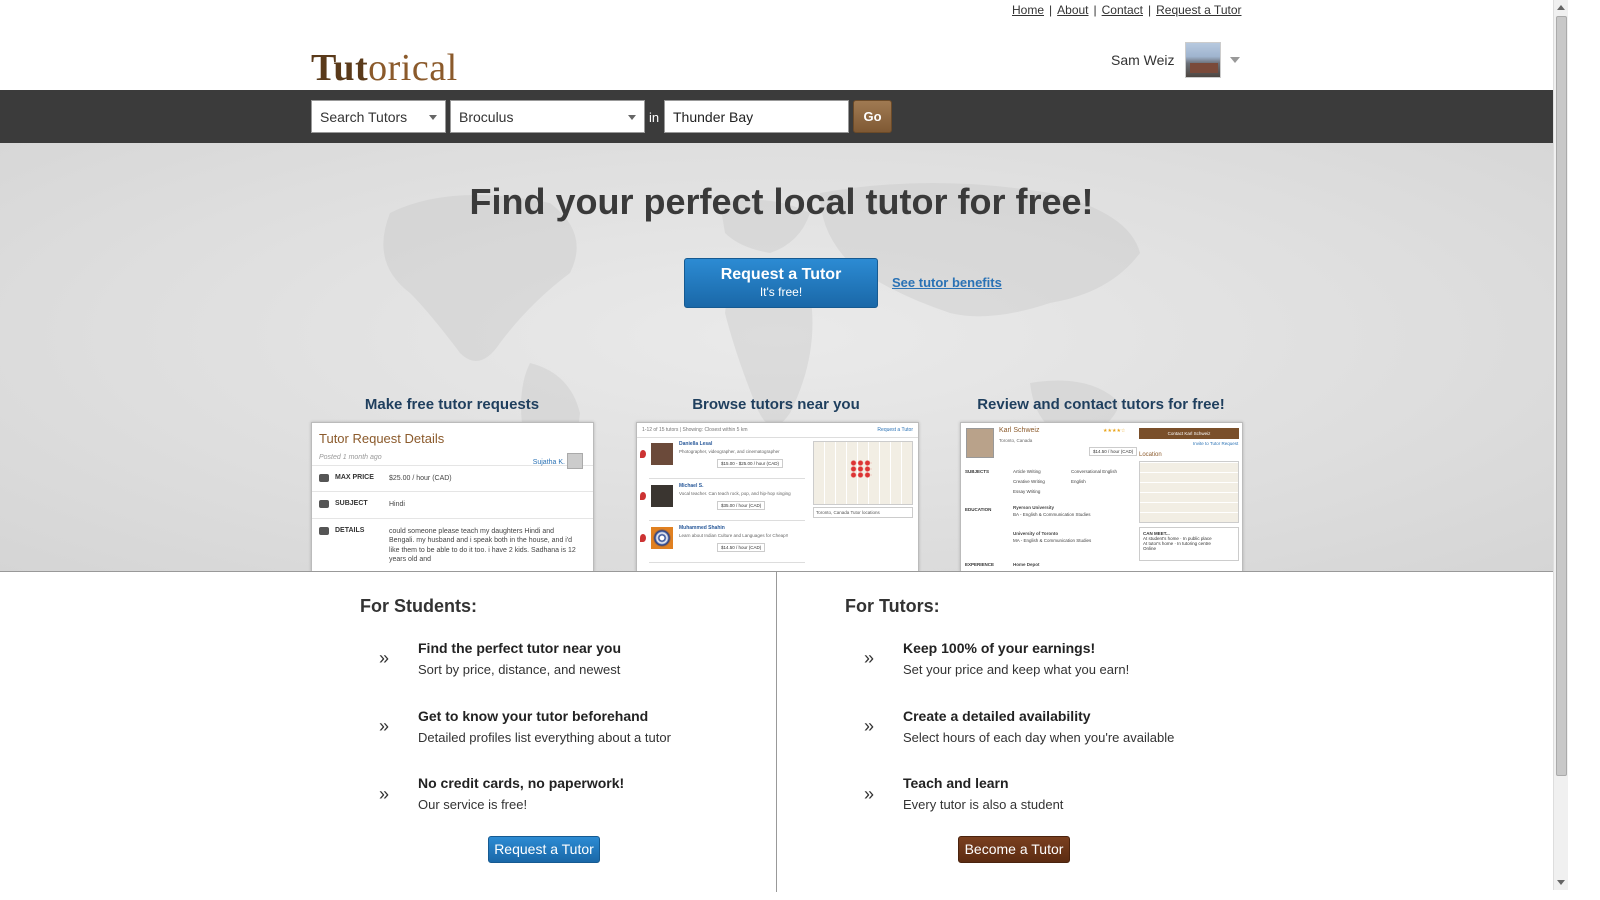 The height and width of the screenshot is (900, 1600). Describe the element at coordinates (1028, 10) in the screenshot. I see `nav-home-link: Home` at that location.